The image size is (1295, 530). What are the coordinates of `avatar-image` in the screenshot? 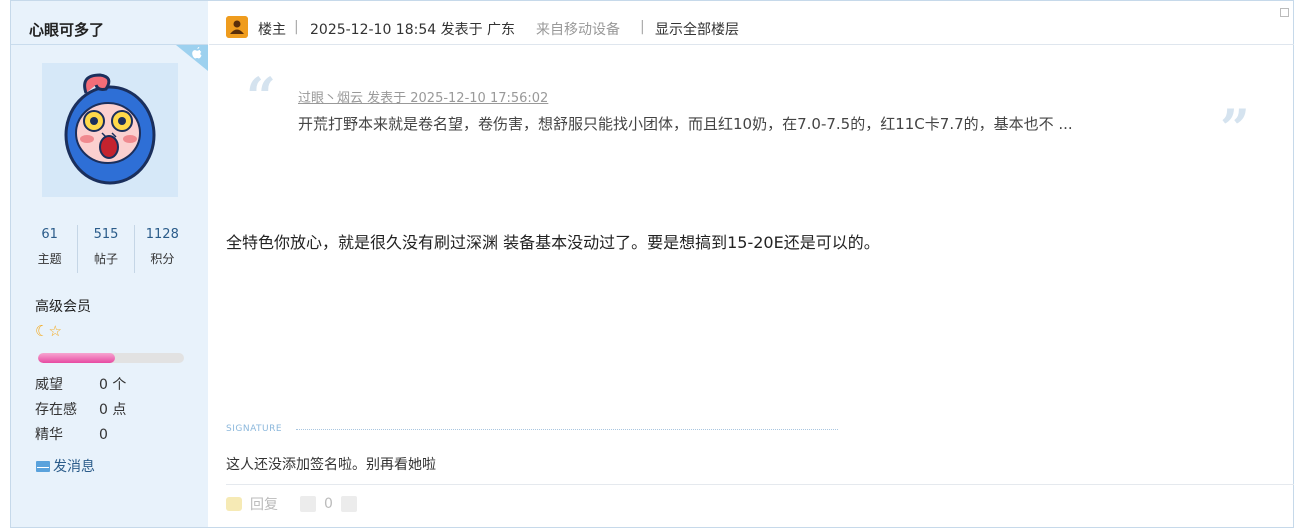 It's located at (110, 129).